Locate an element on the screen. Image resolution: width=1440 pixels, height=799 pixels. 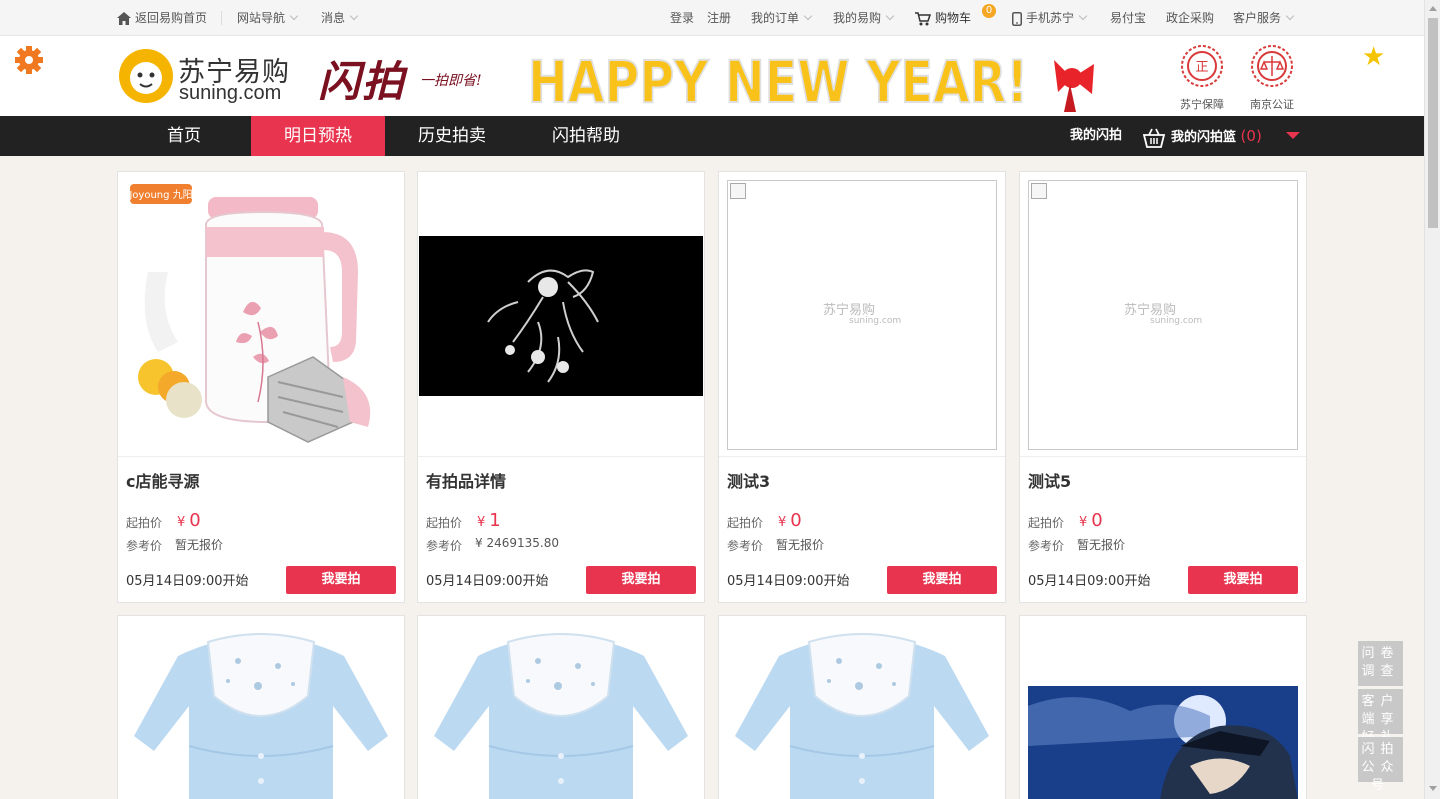
product-title: 有拍品详情 is located at coordinates (466, 480).